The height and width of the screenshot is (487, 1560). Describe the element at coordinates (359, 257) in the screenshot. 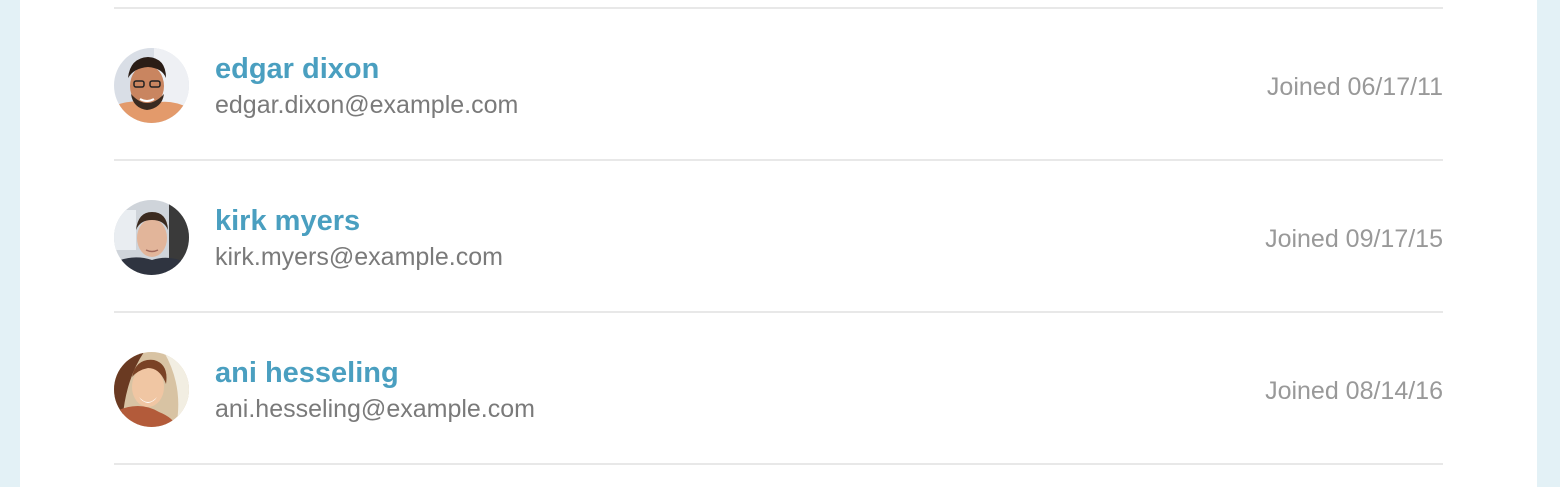

I see `user-email: kirk.myers@example.com` at that location.